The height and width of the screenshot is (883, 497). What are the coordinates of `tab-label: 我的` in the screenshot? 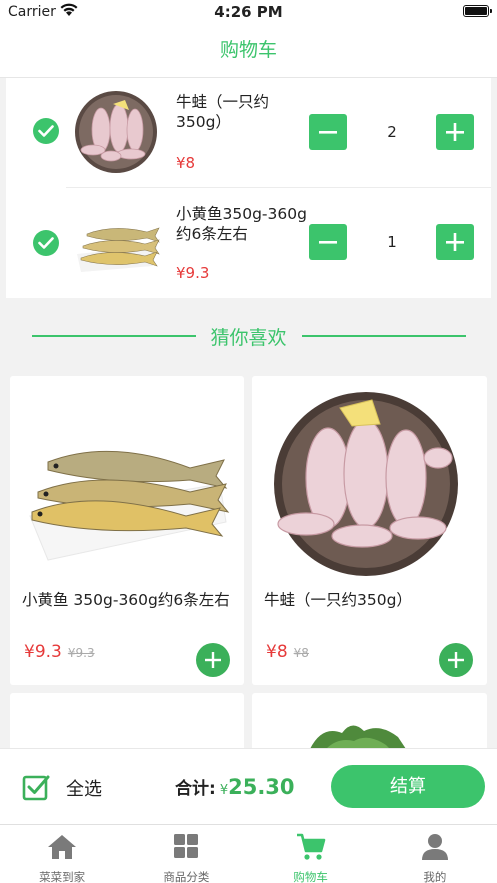 It's located at (435, 876).